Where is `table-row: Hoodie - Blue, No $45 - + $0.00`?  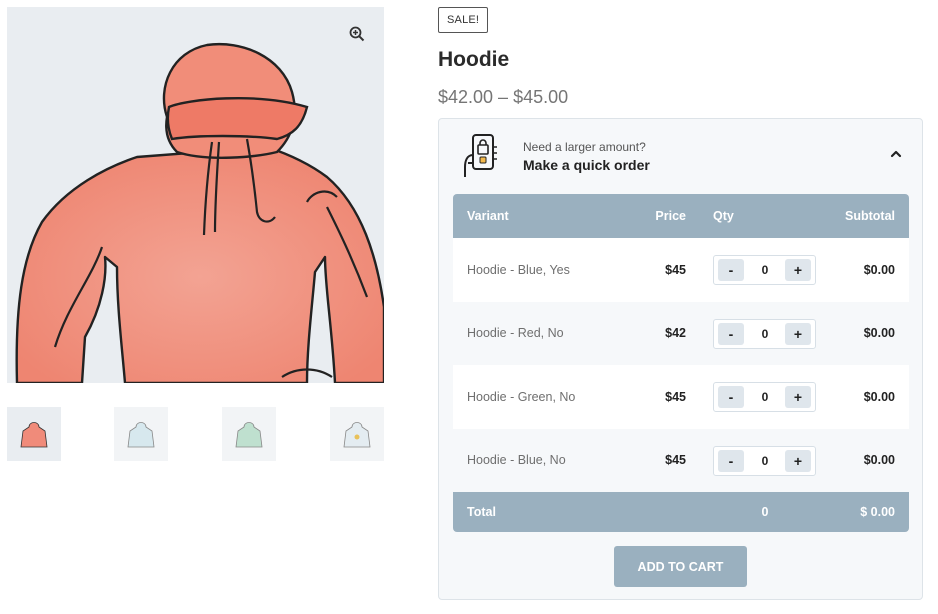
table-row: Hoodie - Blue, No $45 - + $0.00 is located at coordinates (681, 460).